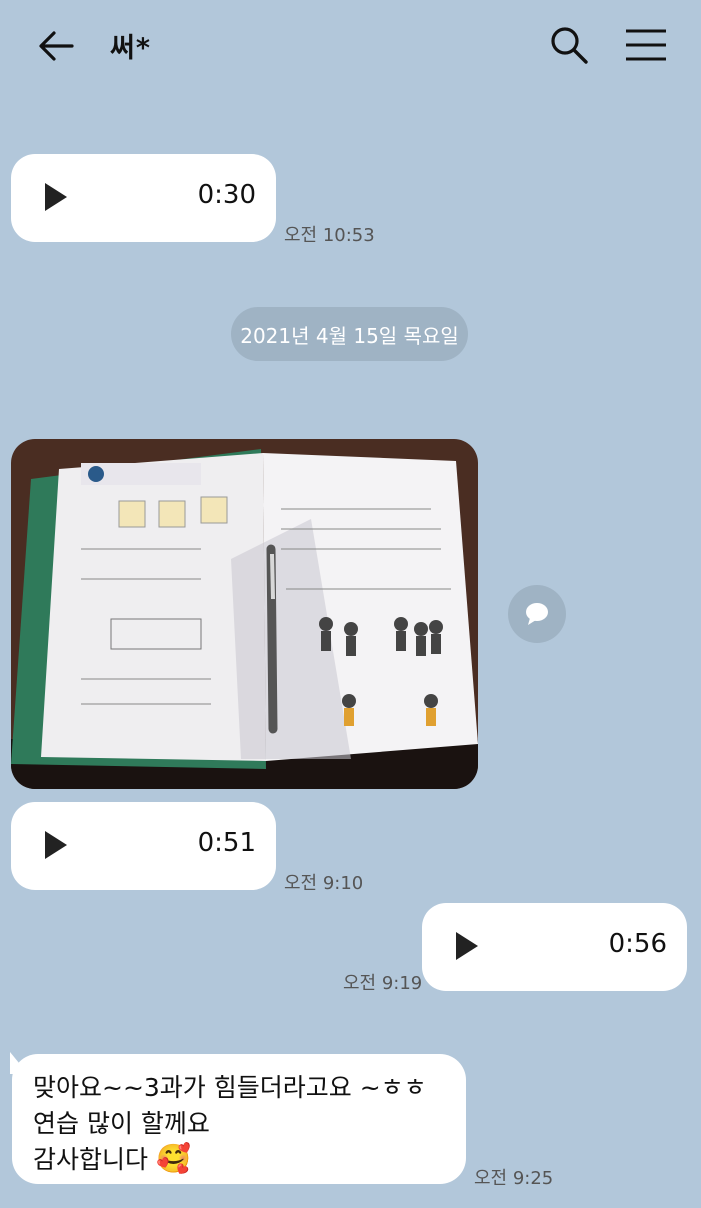 This screenshot has width=701, height=1208. I want to click on date-separator: 2021년 4월 15일 목요일, so click(349, 334).